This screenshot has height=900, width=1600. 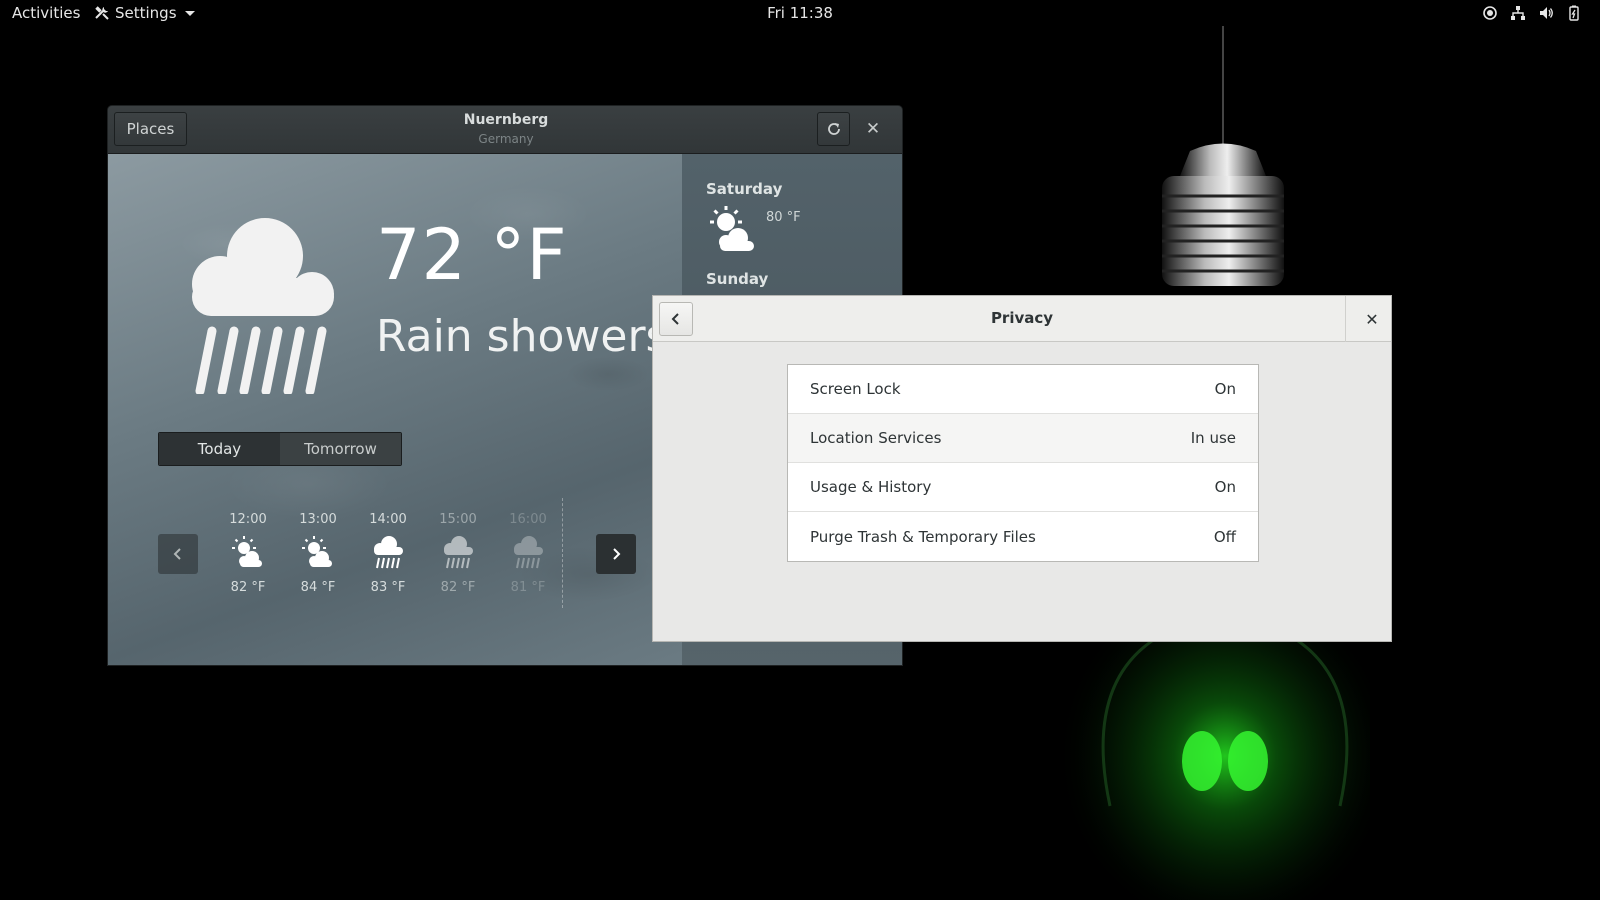 I want to click on daily-forecast: Saturday 80 °F Sunday, so click(x=796, y=234).